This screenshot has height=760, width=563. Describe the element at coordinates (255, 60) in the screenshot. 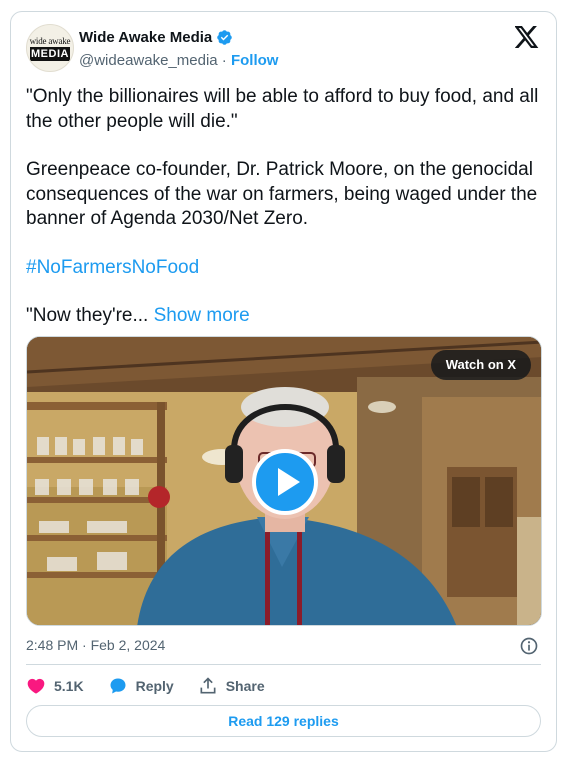

I see `follow-button: Follow` at that location.